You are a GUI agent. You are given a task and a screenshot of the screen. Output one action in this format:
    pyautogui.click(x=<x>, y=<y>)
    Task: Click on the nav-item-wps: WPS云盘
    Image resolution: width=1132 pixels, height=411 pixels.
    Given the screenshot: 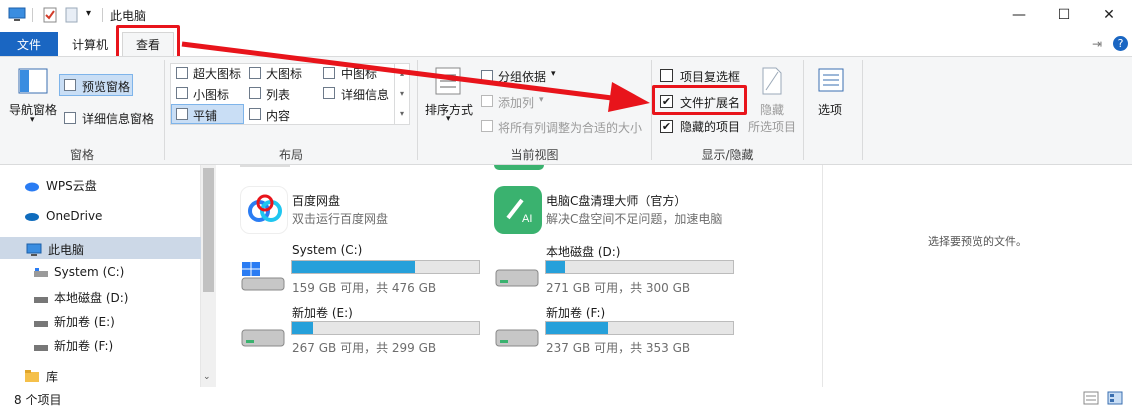 What is the action you would take?
    pyautogui.click(x=60, y=185)
    